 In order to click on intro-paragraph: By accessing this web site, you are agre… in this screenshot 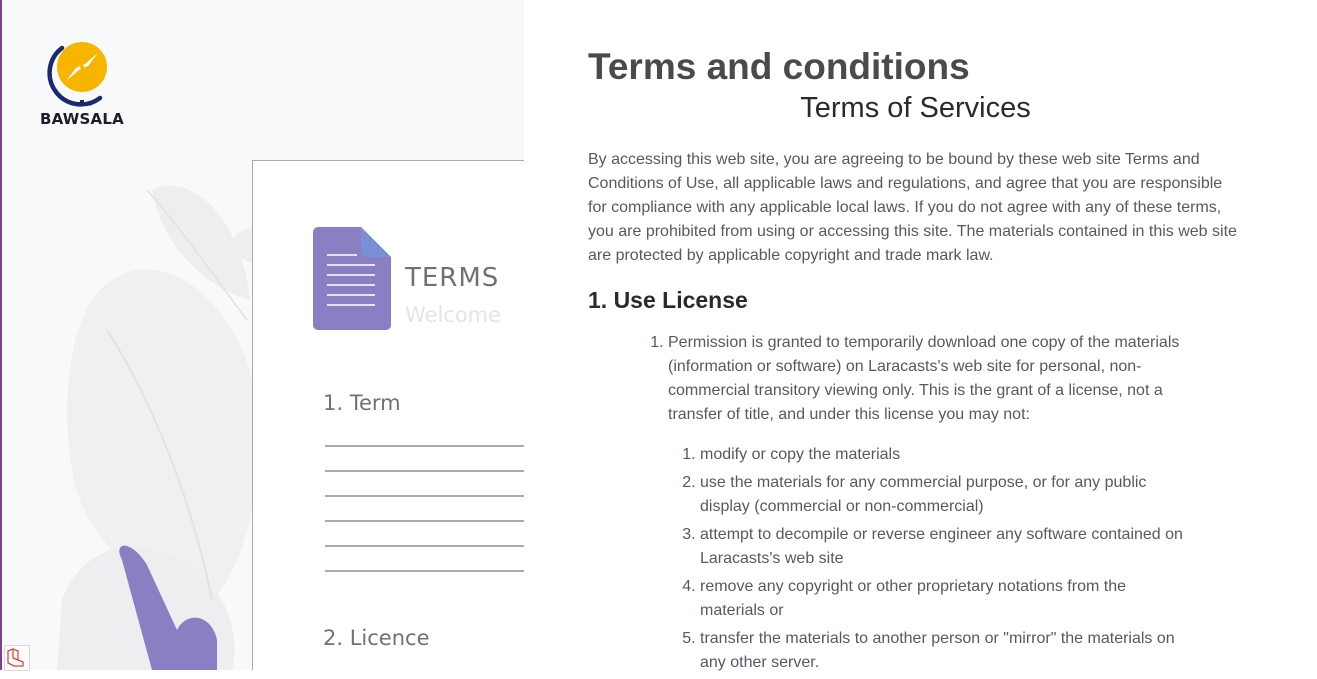, I will do `click(912, 207)`.